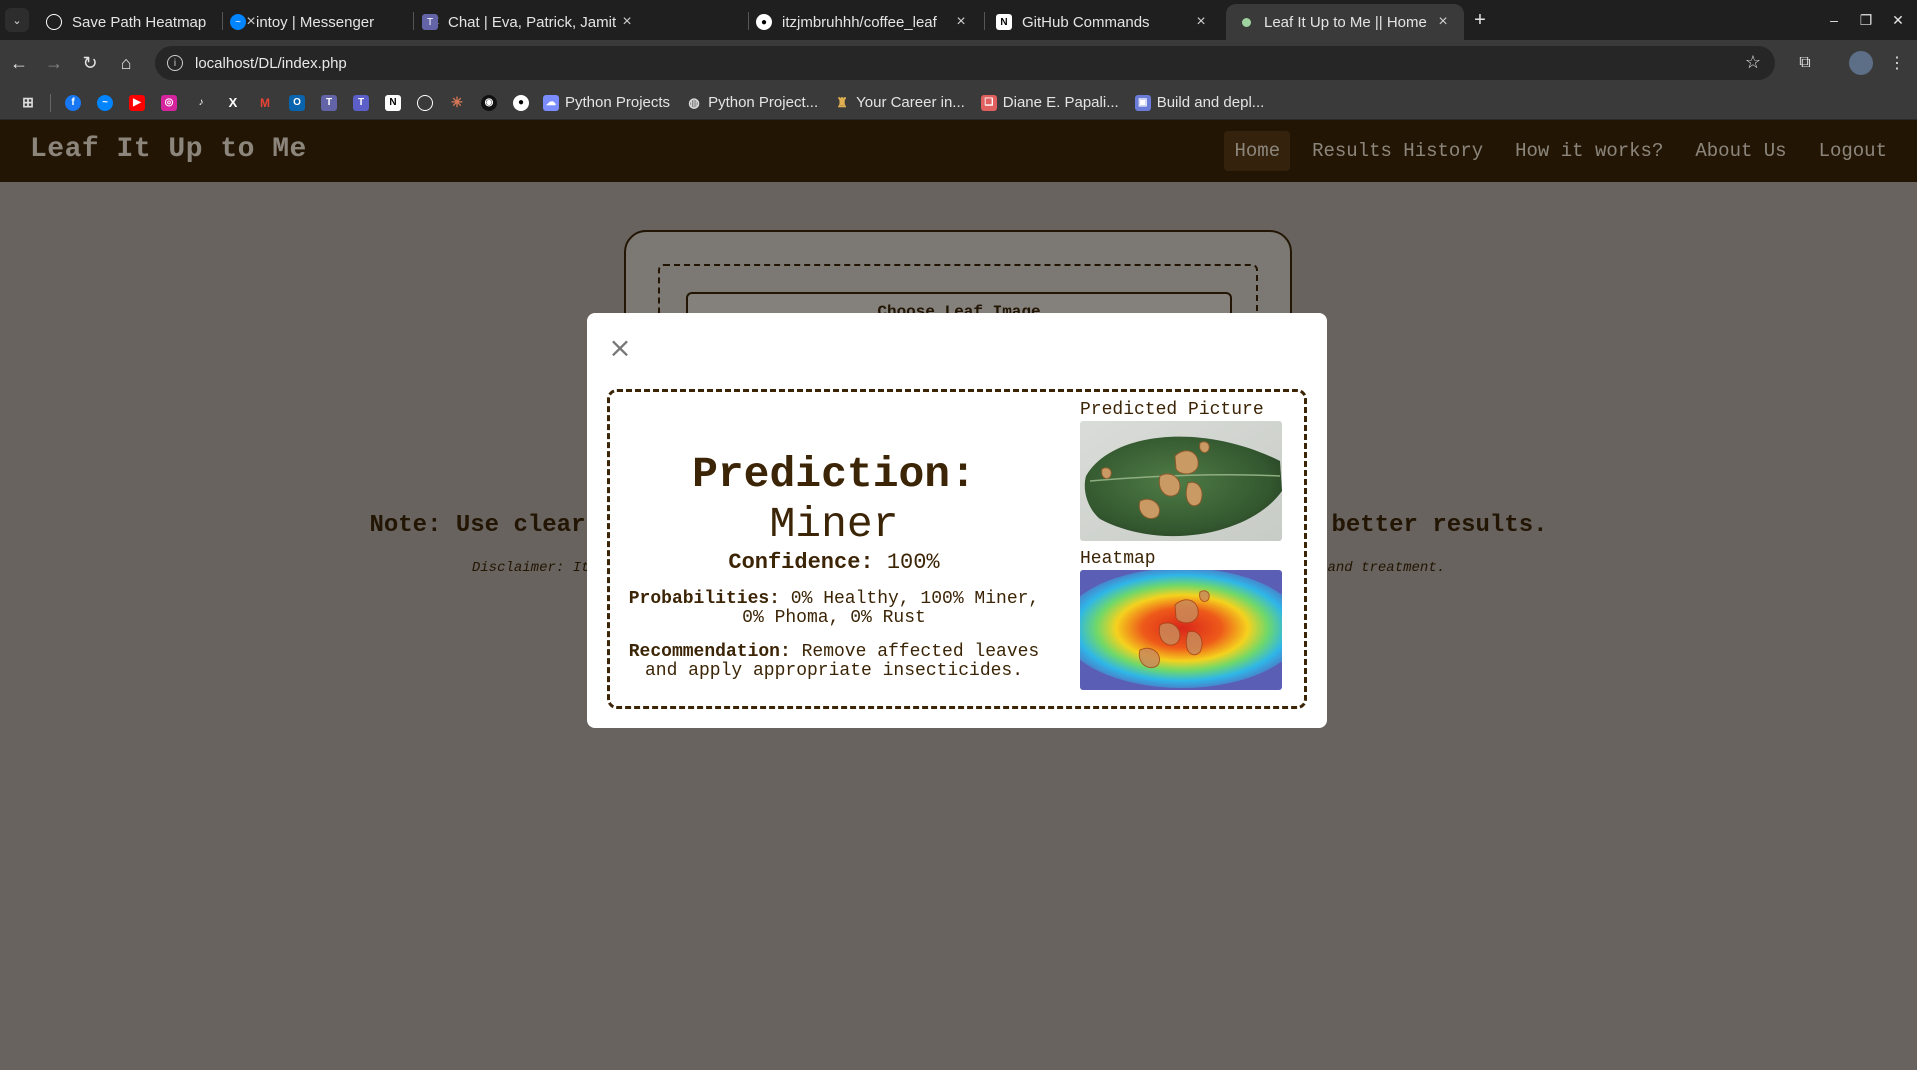 This screenshot has height=1070, width=1917. What do you see at coordinates (834, 524) in the screenshot?
I see `prediction-value: Miner` at bounding box center [834, 524].